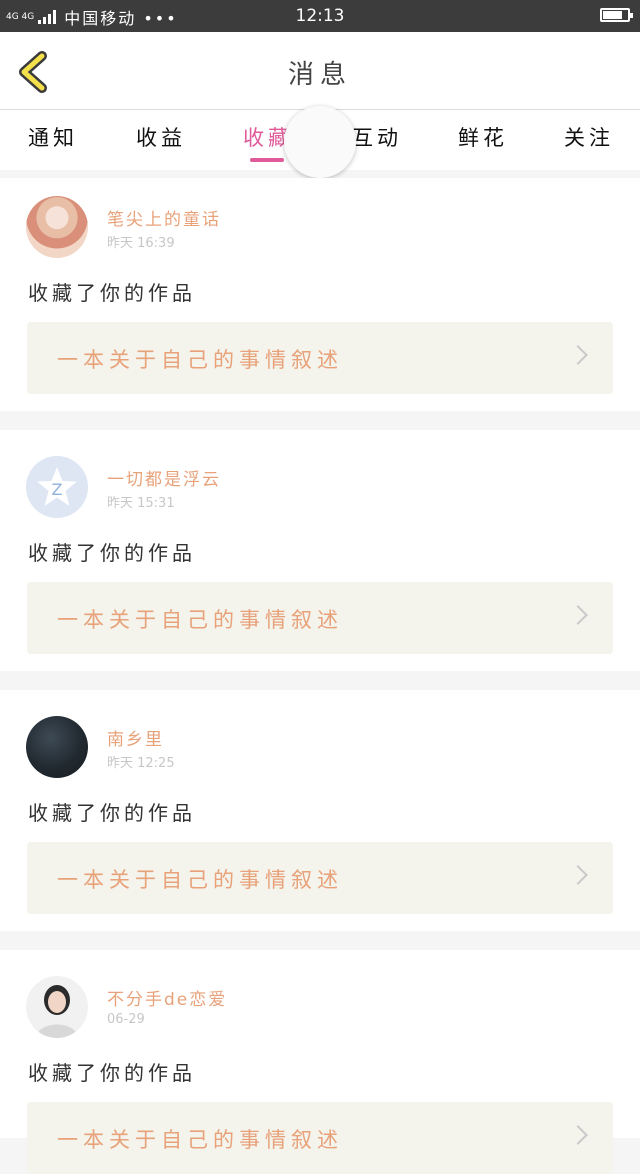 This screenshot has width=640, height=1174. I want to click on clock: 12:13, so click(320, 16).